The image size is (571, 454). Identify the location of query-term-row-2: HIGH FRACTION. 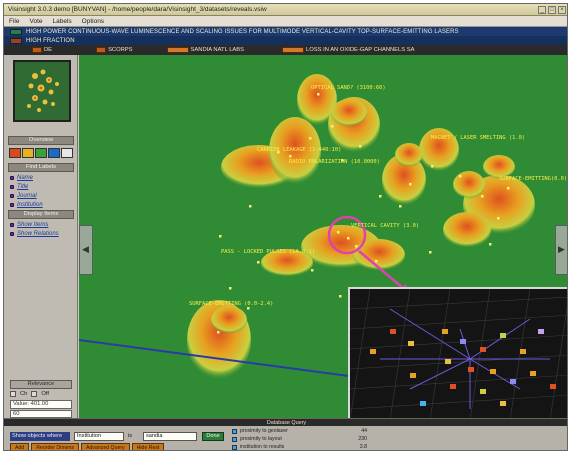
(285, 40).